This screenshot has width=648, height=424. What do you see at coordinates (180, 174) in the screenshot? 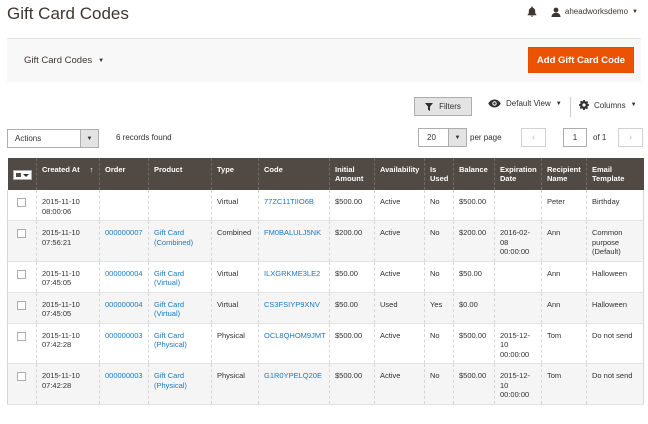
I see `column-header-product: Product` at bounding box center [180, 174].